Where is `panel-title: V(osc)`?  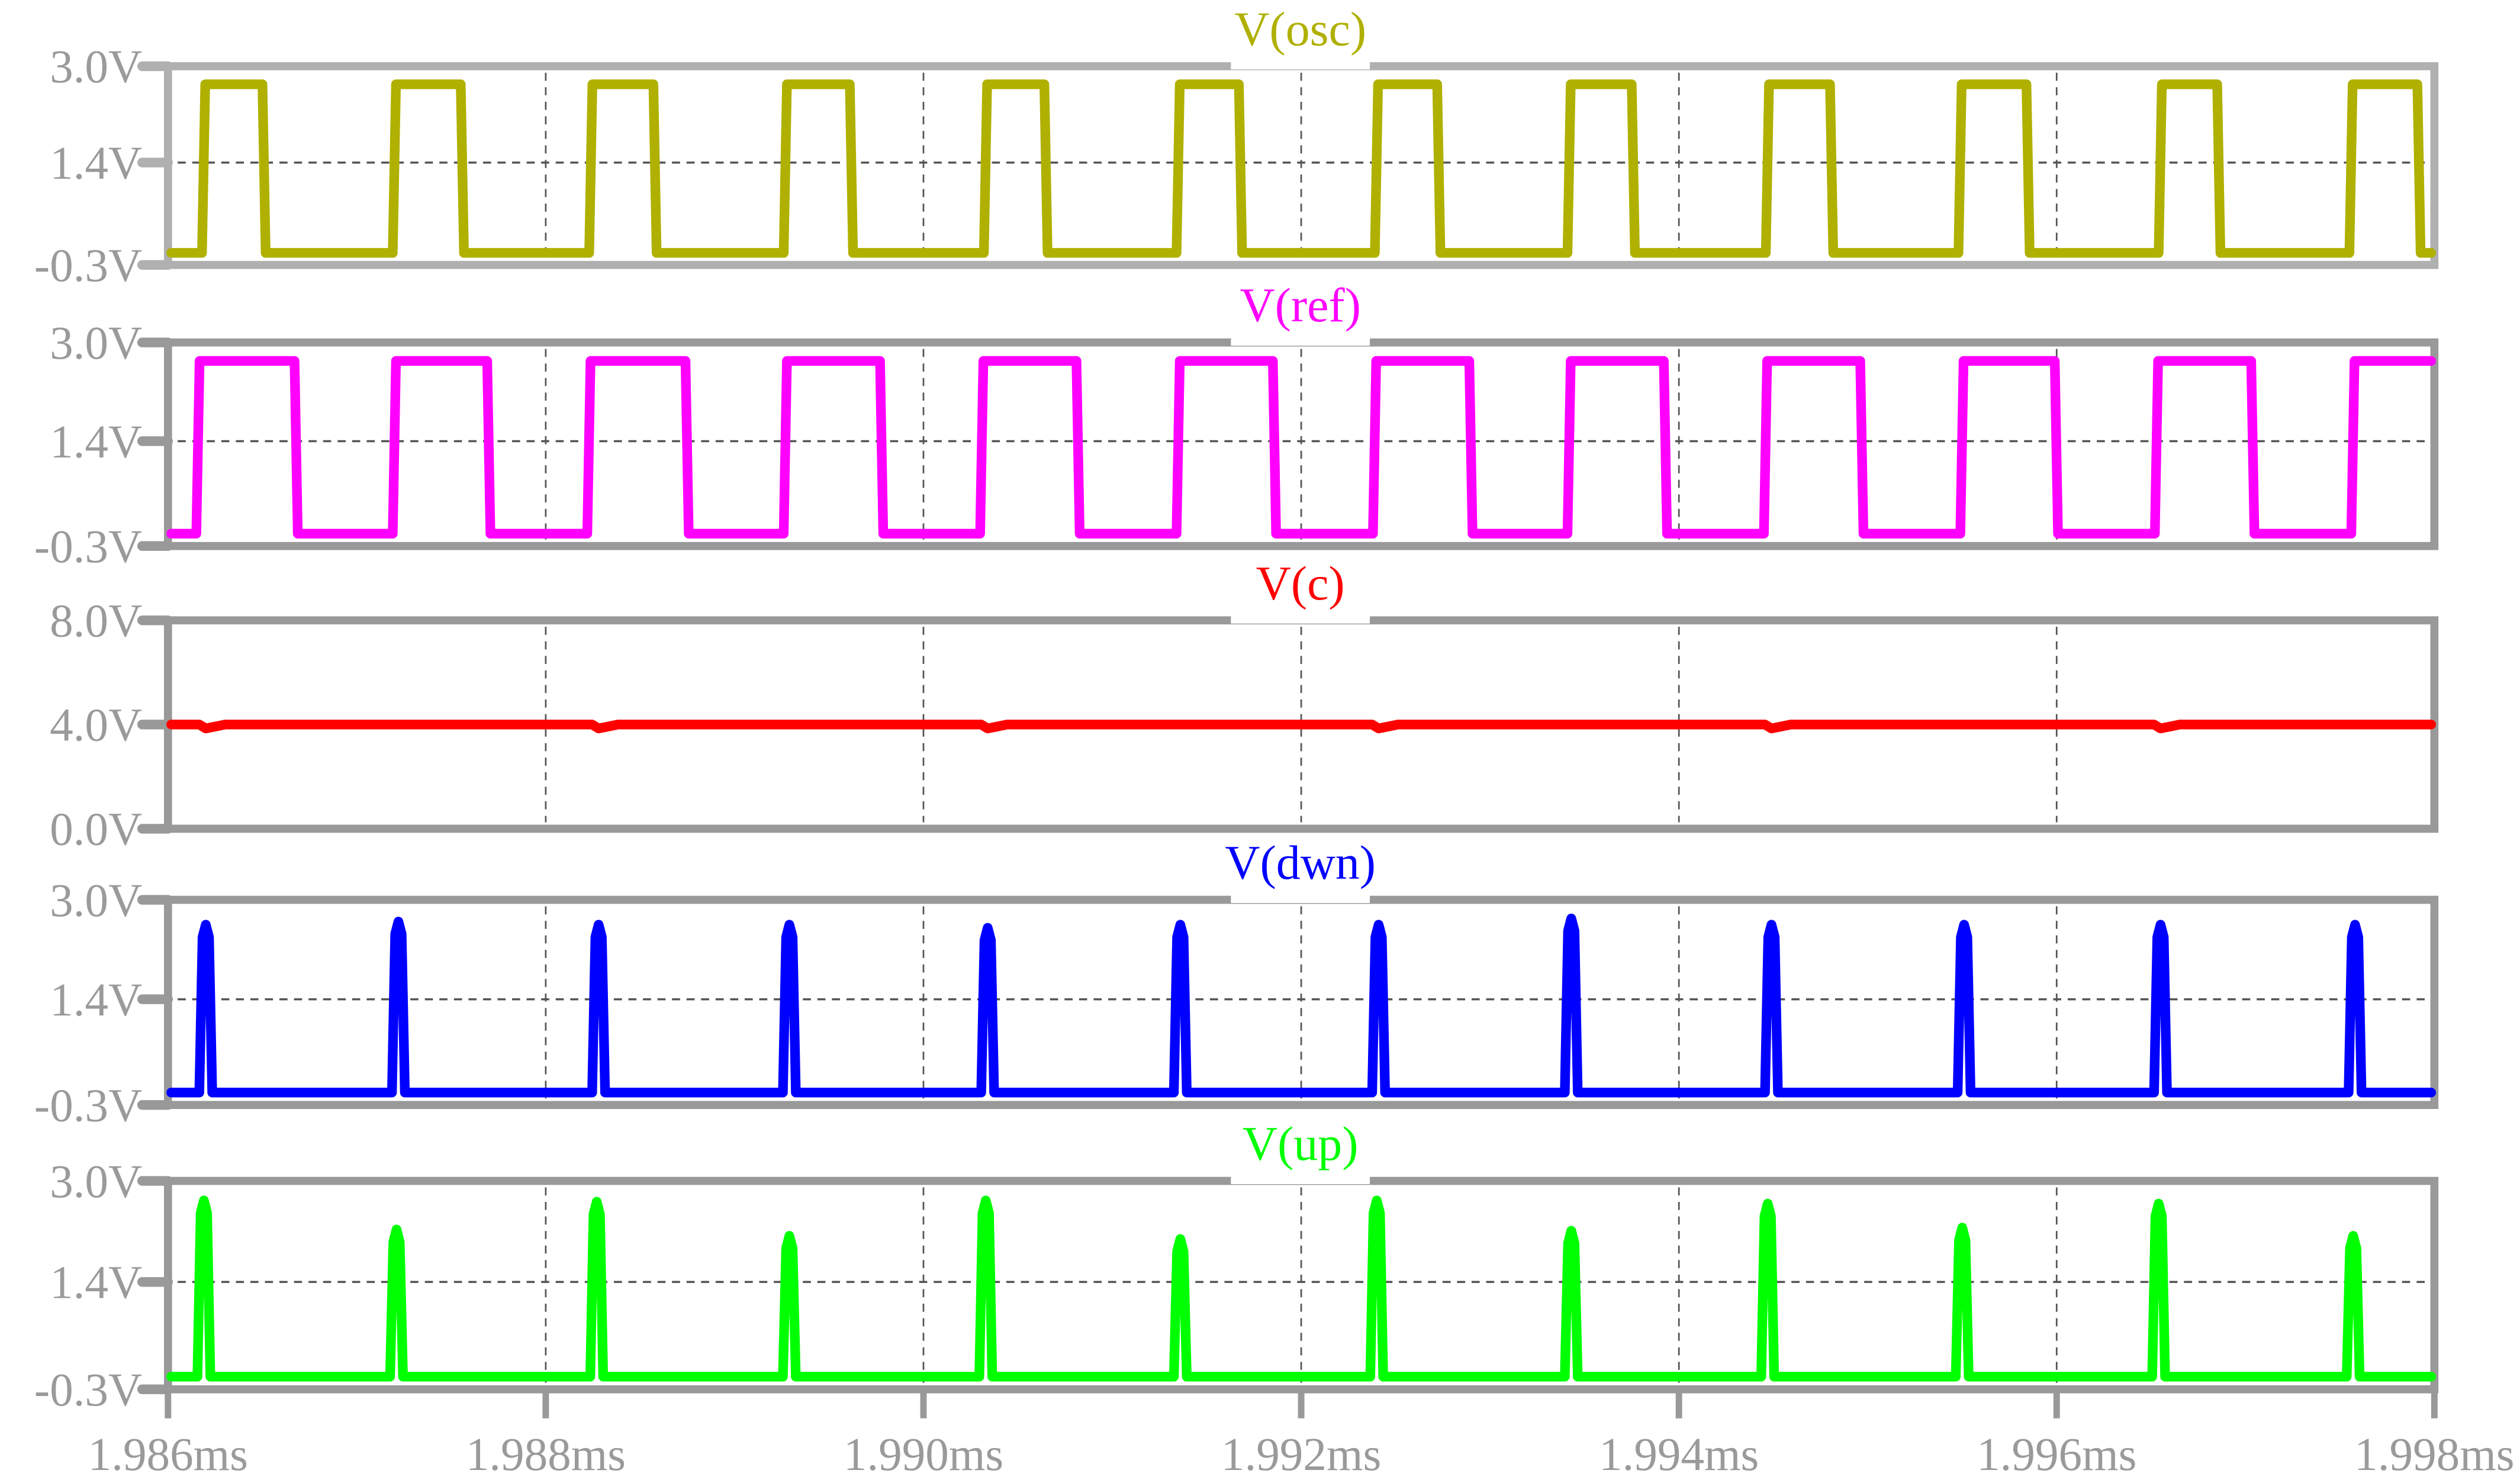
panel-title: V(osc) is located at coordinates (1300, 29).